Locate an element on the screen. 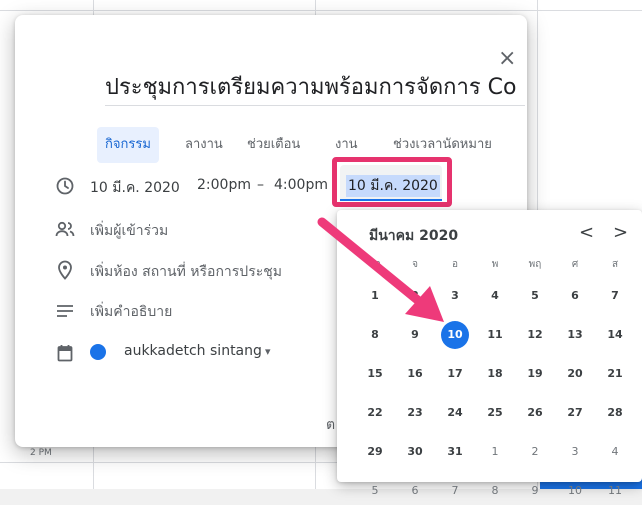  calendar-day: 17 is located at coordinates (455, 374).